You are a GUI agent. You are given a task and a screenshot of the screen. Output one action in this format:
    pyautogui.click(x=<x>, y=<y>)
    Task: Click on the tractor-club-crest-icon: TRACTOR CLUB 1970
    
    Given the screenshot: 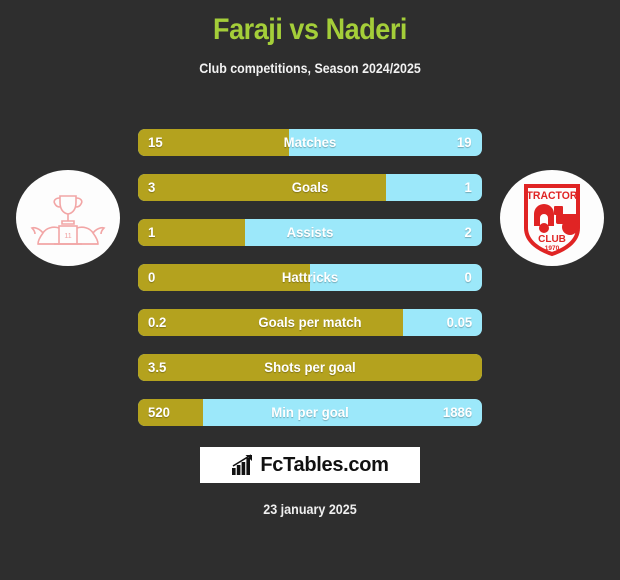 What is the action you would take?
    pyautogui.click(x=552, y=220)
    